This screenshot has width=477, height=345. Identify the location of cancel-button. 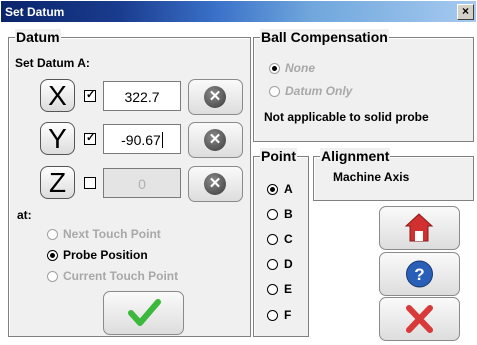
(419, 319).